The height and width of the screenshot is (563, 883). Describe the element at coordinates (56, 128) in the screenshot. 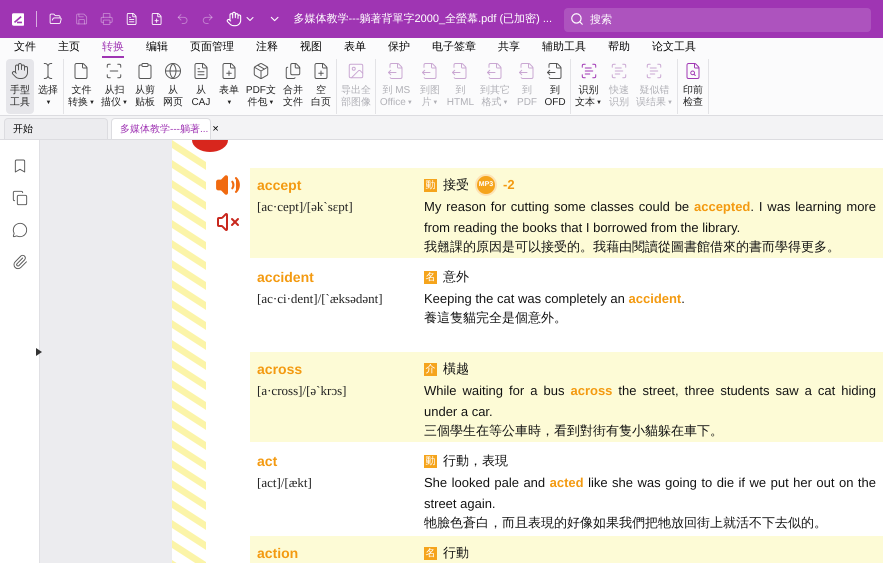

I see `document-tab: 开始` at that location.